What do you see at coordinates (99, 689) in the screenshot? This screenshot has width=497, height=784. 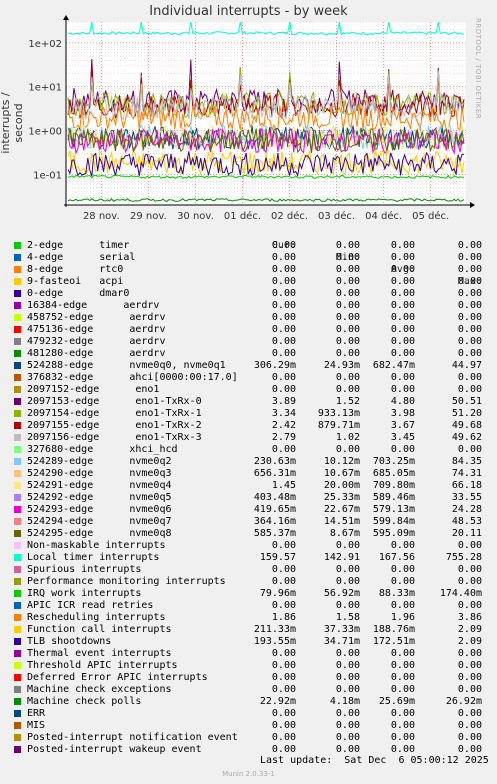 I see `legend-name: Machine check exceptions` at bounding box center [99, 689].